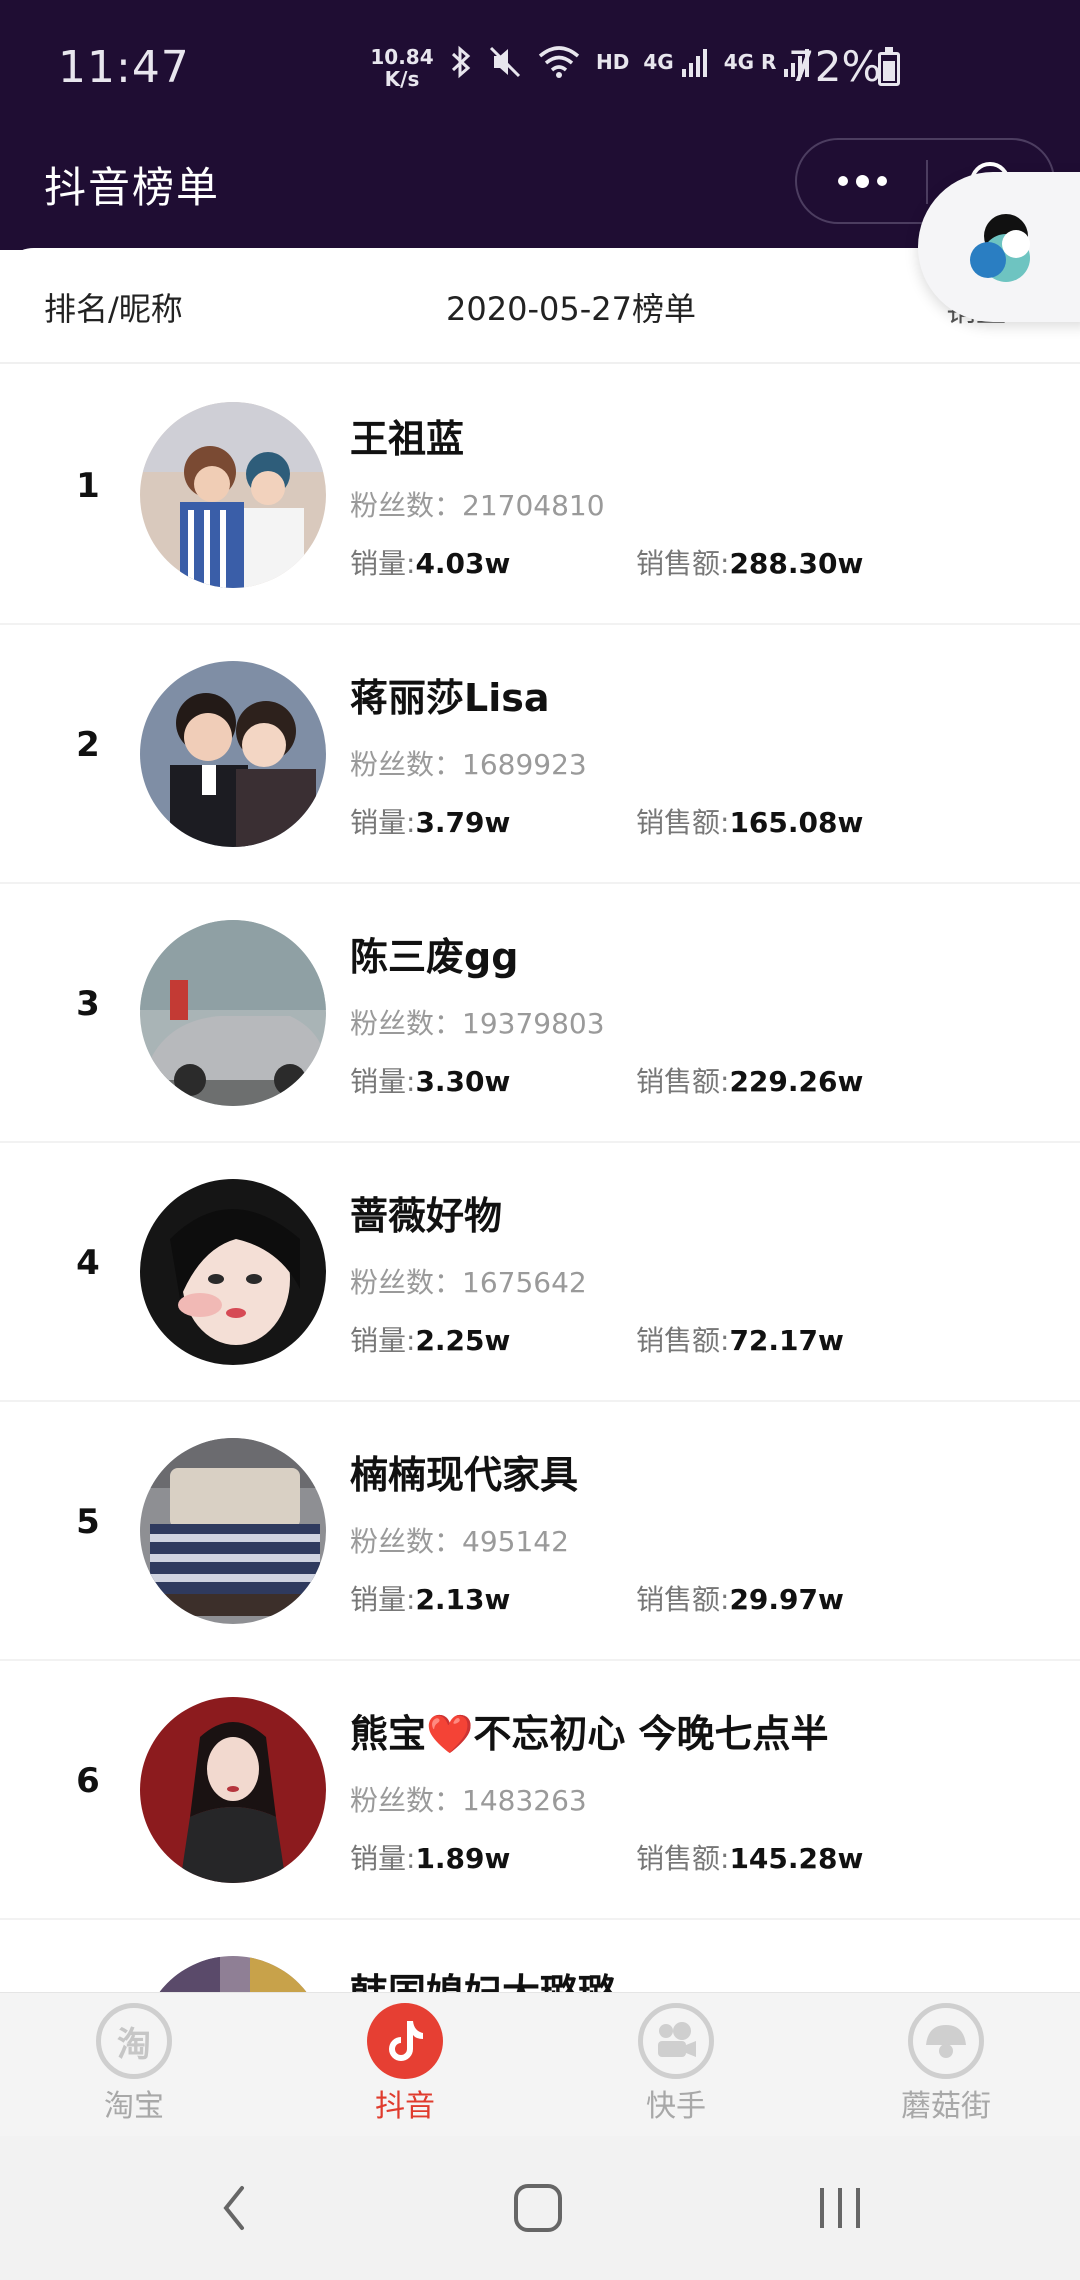  Describe the element at coordinates (796, 1858) in the screenshot. I see `revenue-value: 145.28w` at that location.